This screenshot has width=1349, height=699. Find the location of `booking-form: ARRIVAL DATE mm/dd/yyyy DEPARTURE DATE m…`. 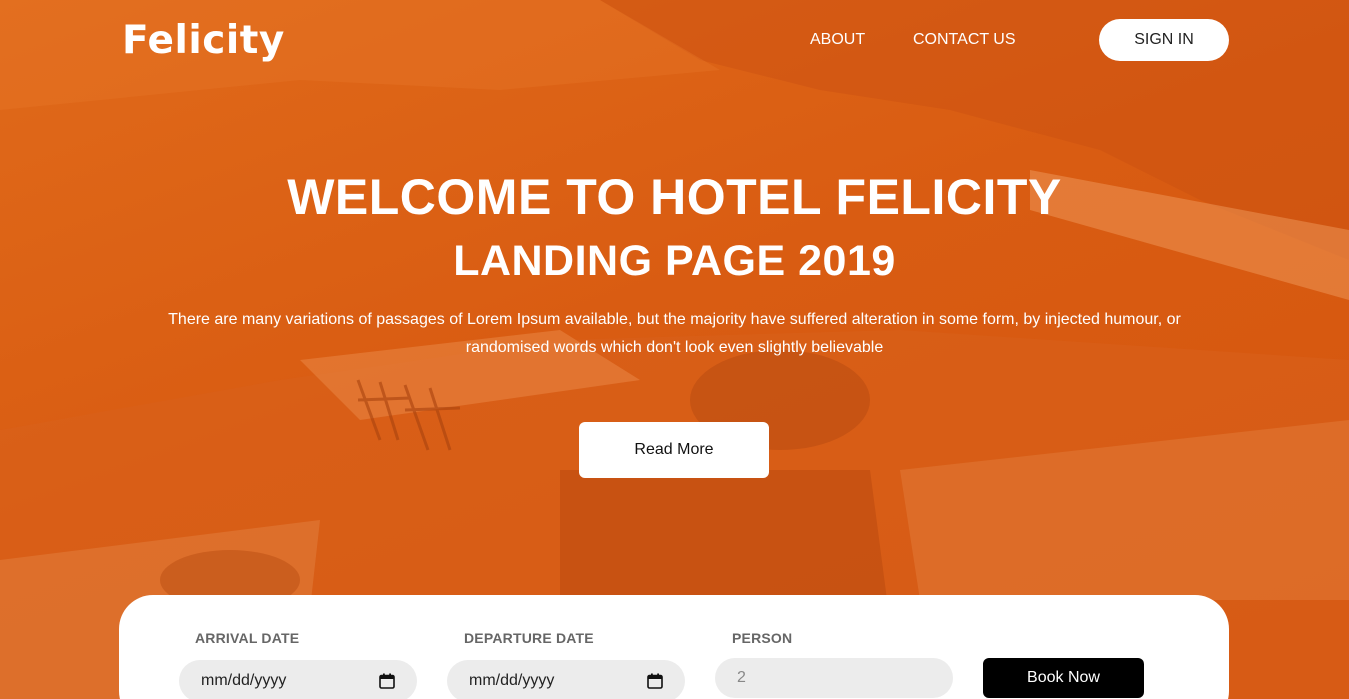

booking-form: ARRIVAL DATE mm/dd/yyyy DEPARTURE DATE m… is located at coordinates (674, 647).